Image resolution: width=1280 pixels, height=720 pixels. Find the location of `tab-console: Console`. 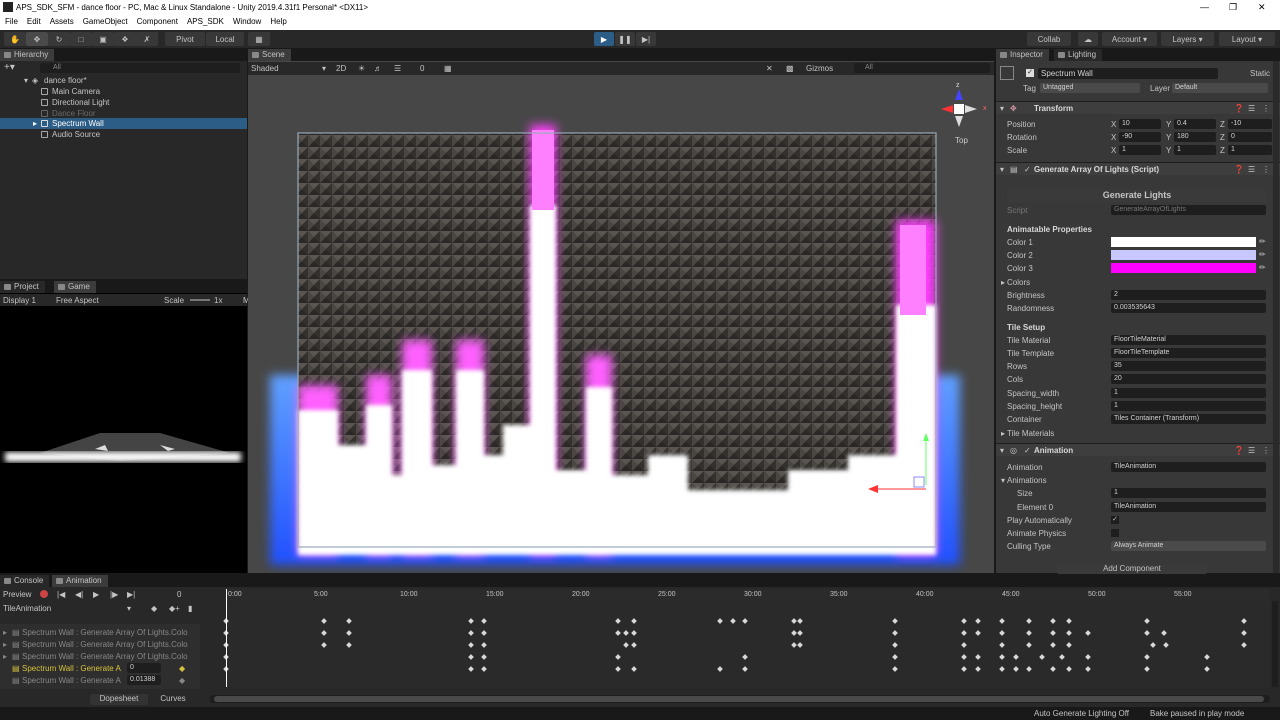

tab-console: Console is located at coordinates (25, 581).